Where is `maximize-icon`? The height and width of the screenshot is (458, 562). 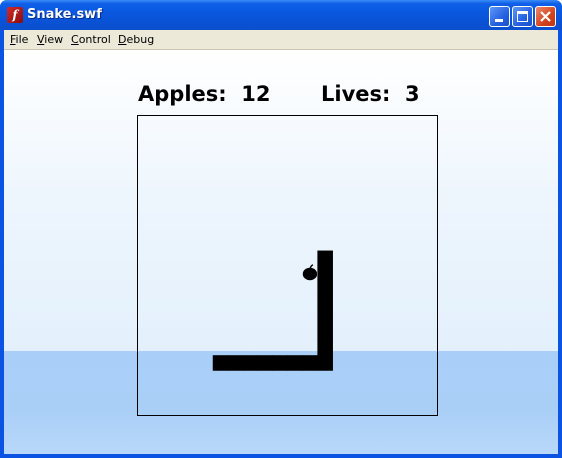 maximize-icon is located at coordinates (522, 16).